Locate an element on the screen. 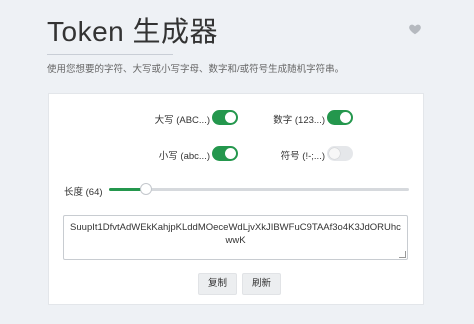  page-subtitle: 使用您想要的字符、大写或小写字母、数字和/或符号生成随机字符串。 is located at coordinates (196, 69).